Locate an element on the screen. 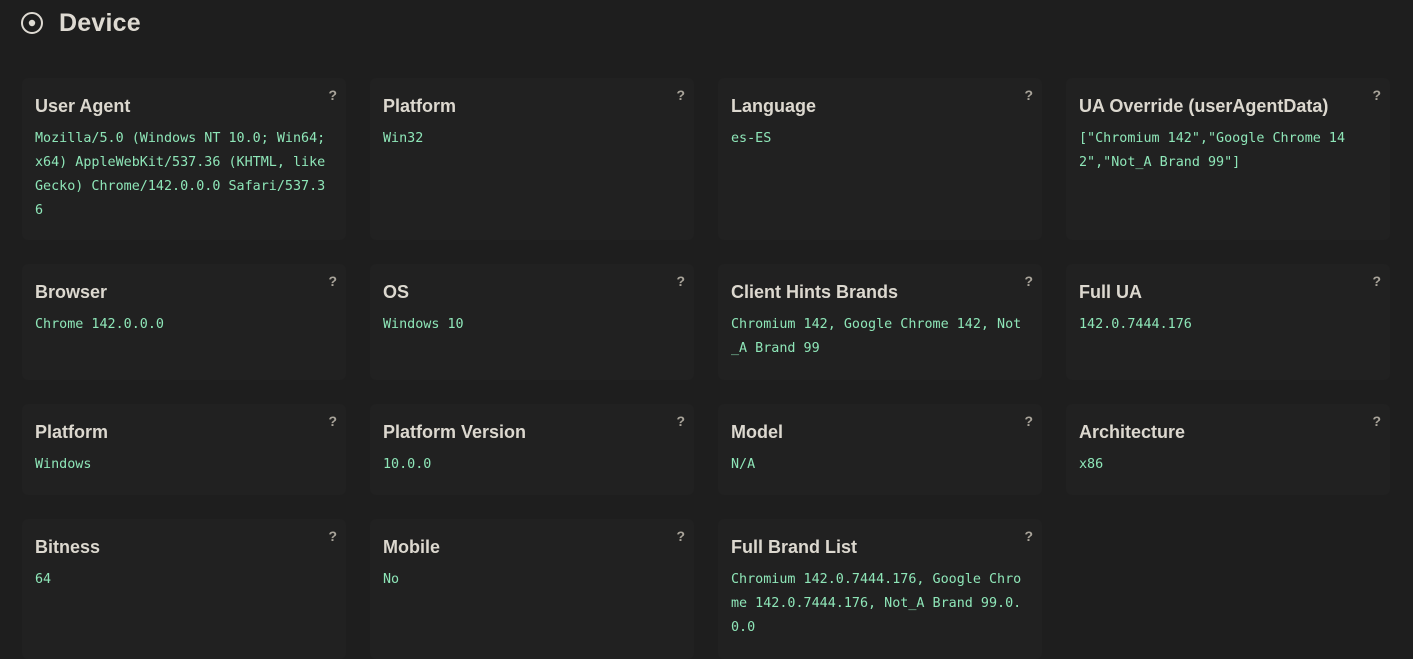 The width and height of the screenshot is (1413, 659). card-title: Full UA is located at coordinates (1110, 292).